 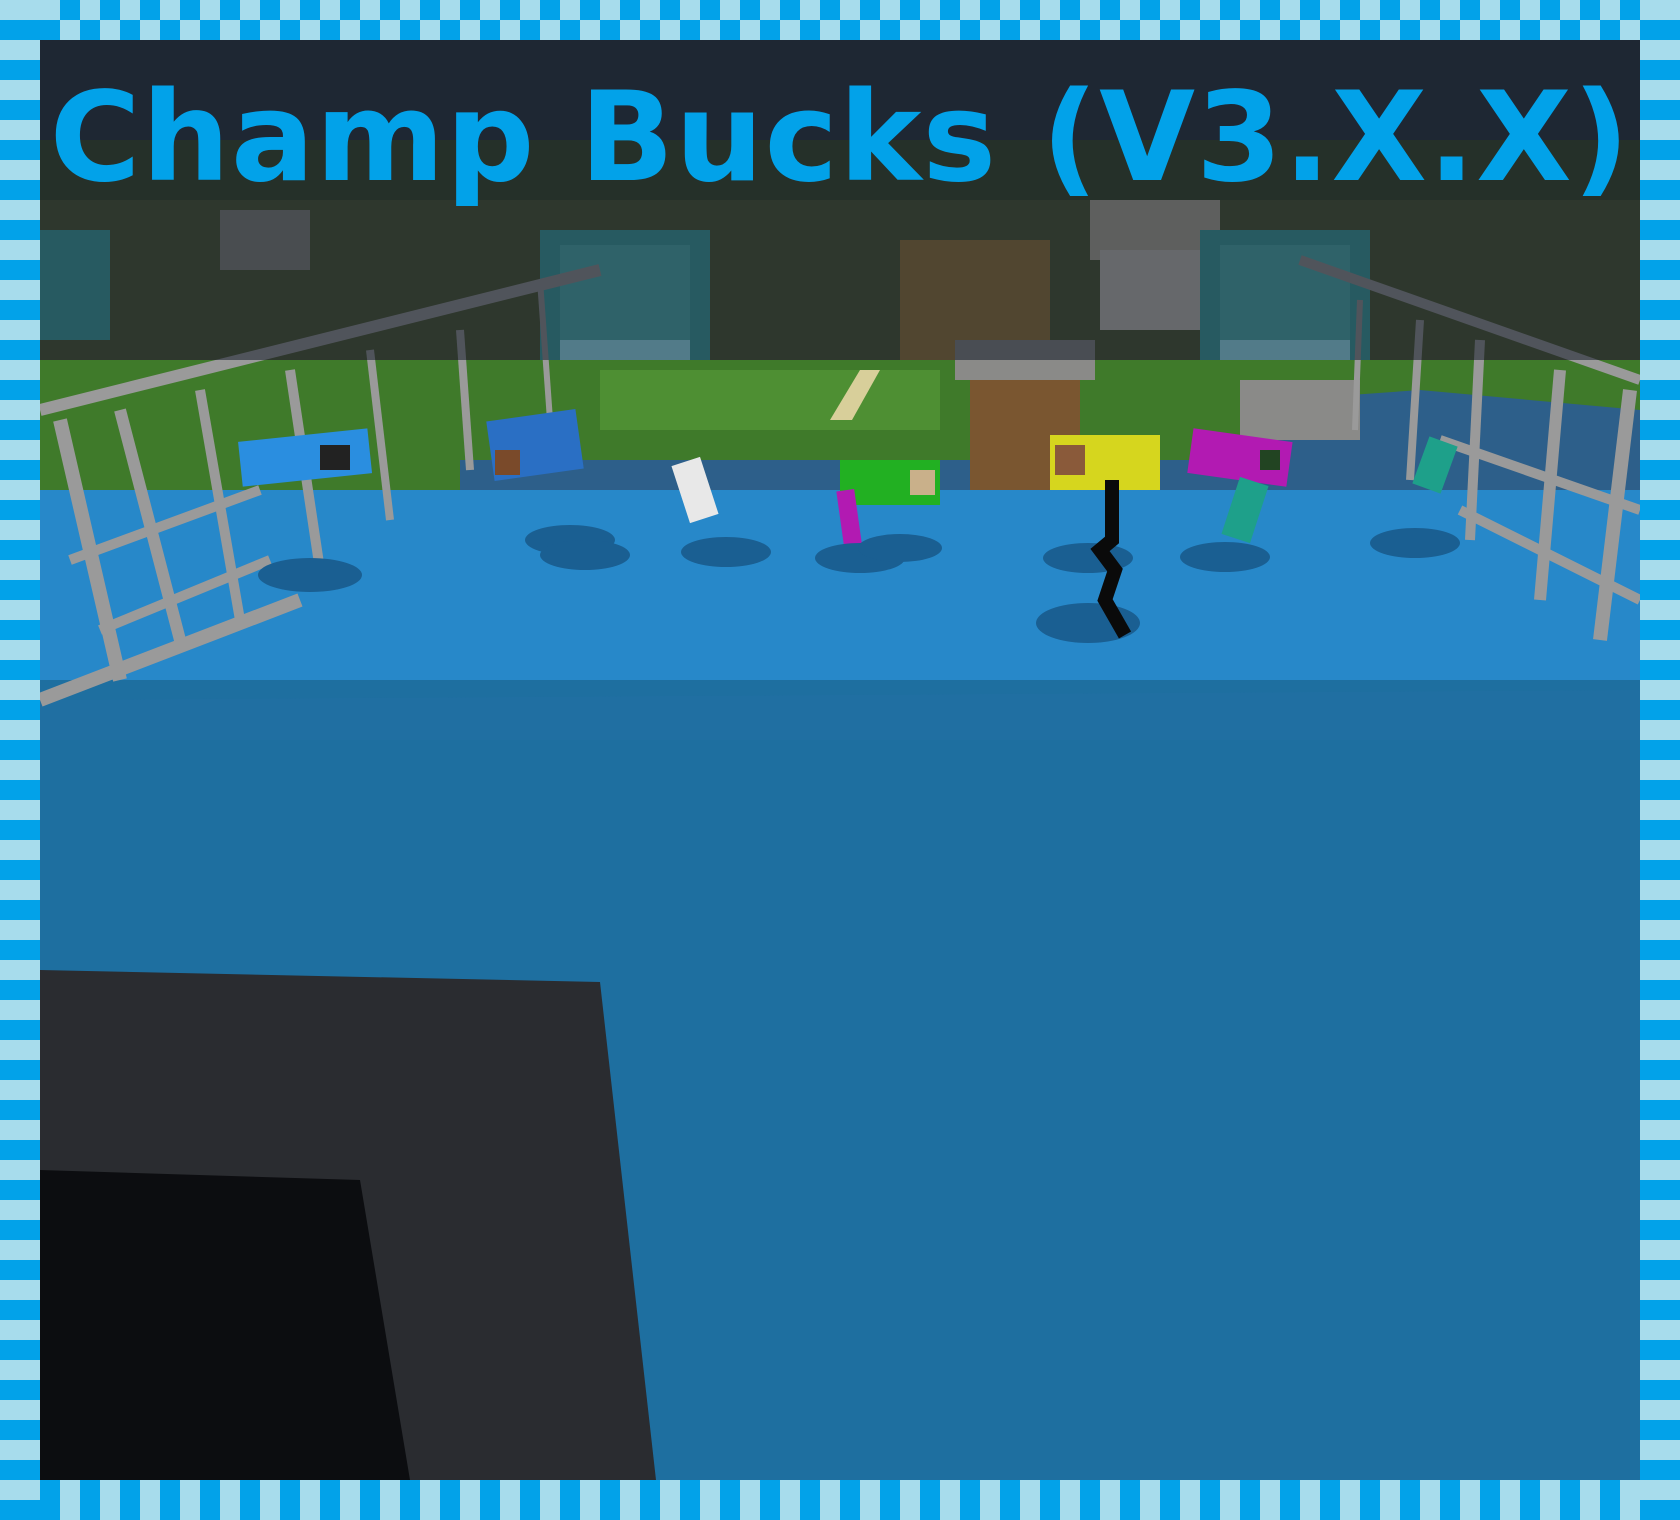 What do you see at coordinates (840, 138) in the screenshot?
I see `page-title: Champ Bucks (V3.X.X)` at bounding box center [840, 138].